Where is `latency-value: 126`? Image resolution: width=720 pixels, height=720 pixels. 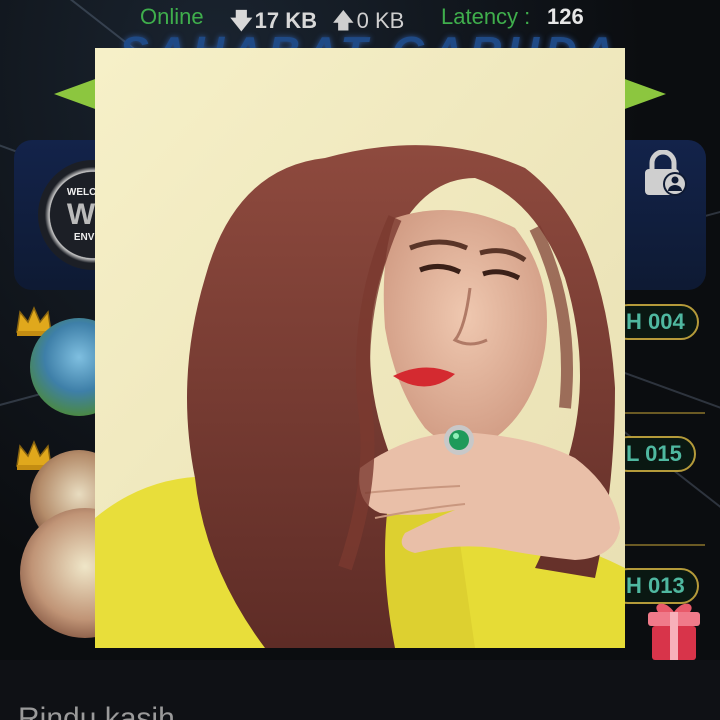 latency-value: 126 is located at coordinates (565, 16).